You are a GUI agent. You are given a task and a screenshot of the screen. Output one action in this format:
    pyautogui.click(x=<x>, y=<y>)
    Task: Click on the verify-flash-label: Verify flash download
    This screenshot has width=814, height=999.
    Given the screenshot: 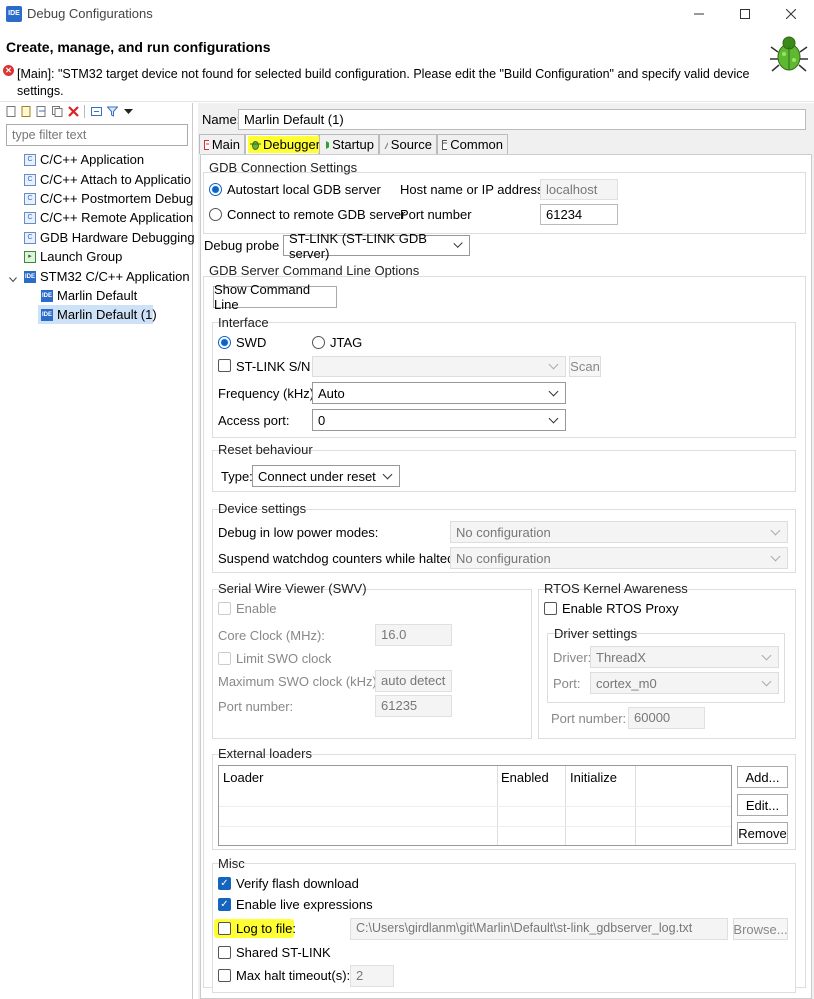 What is the action you would take?
    pyautogui.click(x=297, y=883)
    